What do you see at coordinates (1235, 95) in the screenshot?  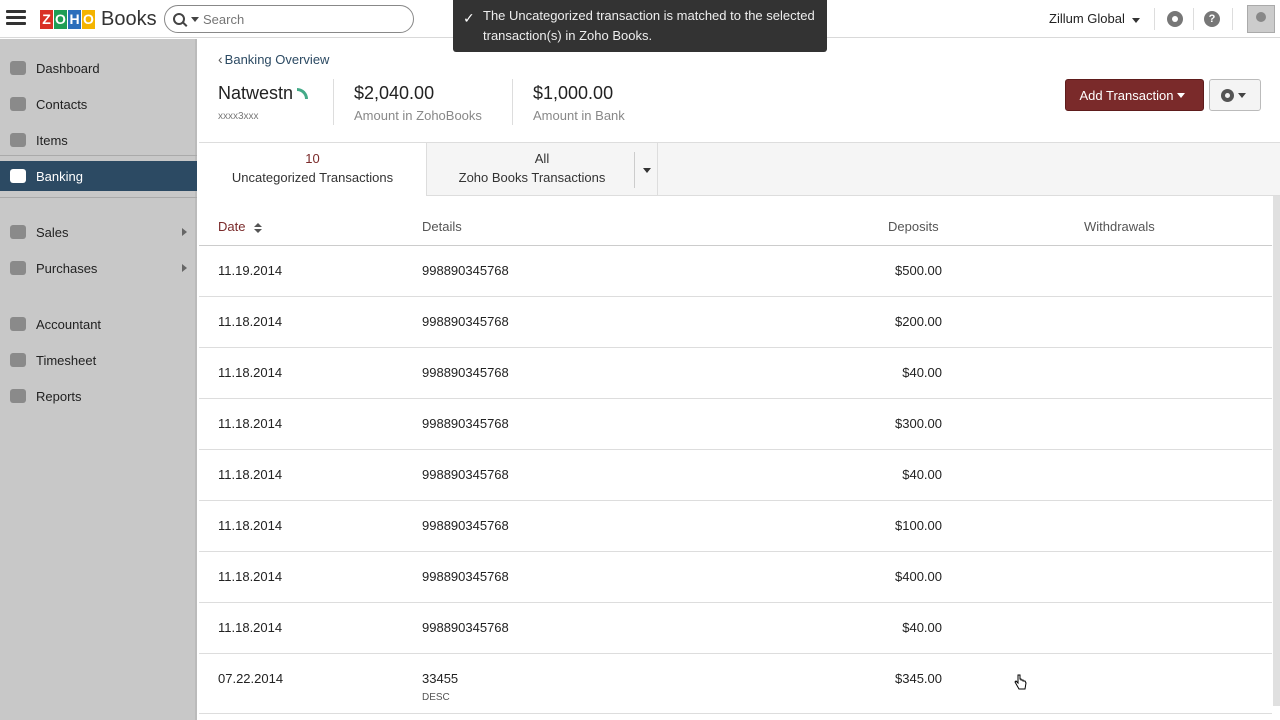 I see `account-settings-button` at bounding box center [1235, 95].